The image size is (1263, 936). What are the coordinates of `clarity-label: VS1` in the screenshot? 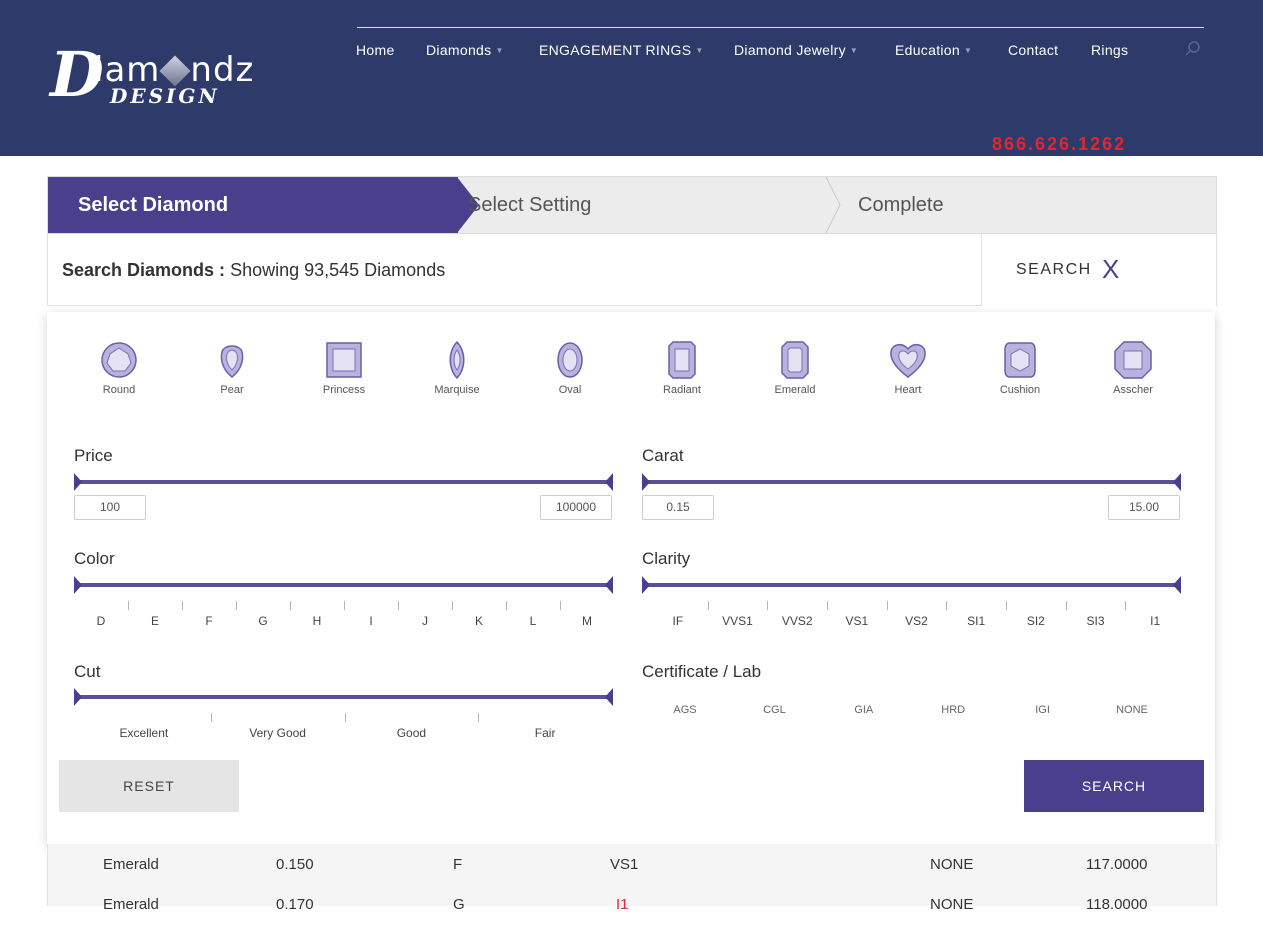 It's located at (857, 621).